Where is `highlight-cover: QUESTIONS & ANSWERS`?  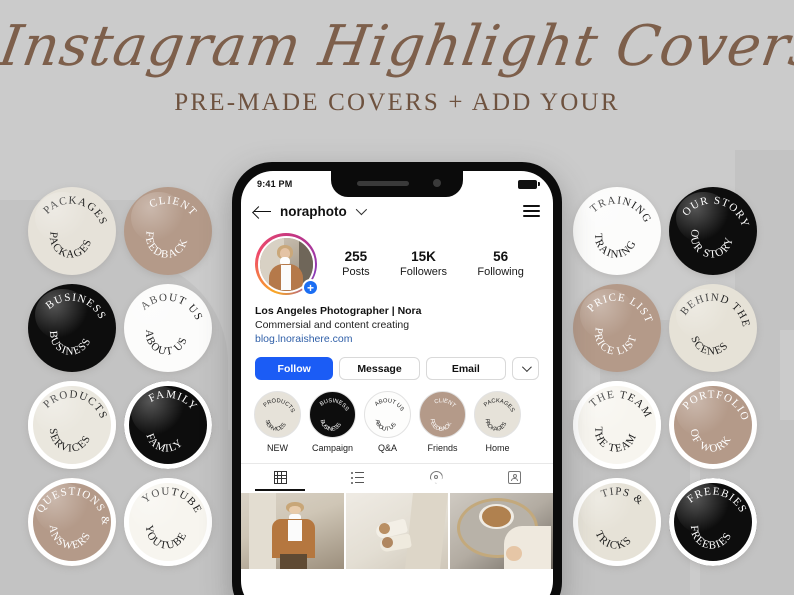 highlight-cover: QUESTIONS & ANSWERS is located at coordinates (73, 522).